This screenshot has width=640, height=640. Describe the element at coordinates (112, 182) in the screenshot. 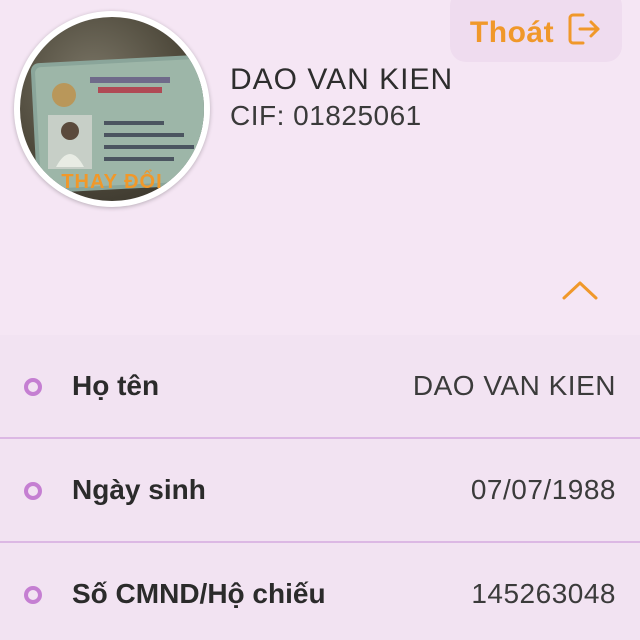

I see `avatar-change-label: THAY ĐỔI` at that location.